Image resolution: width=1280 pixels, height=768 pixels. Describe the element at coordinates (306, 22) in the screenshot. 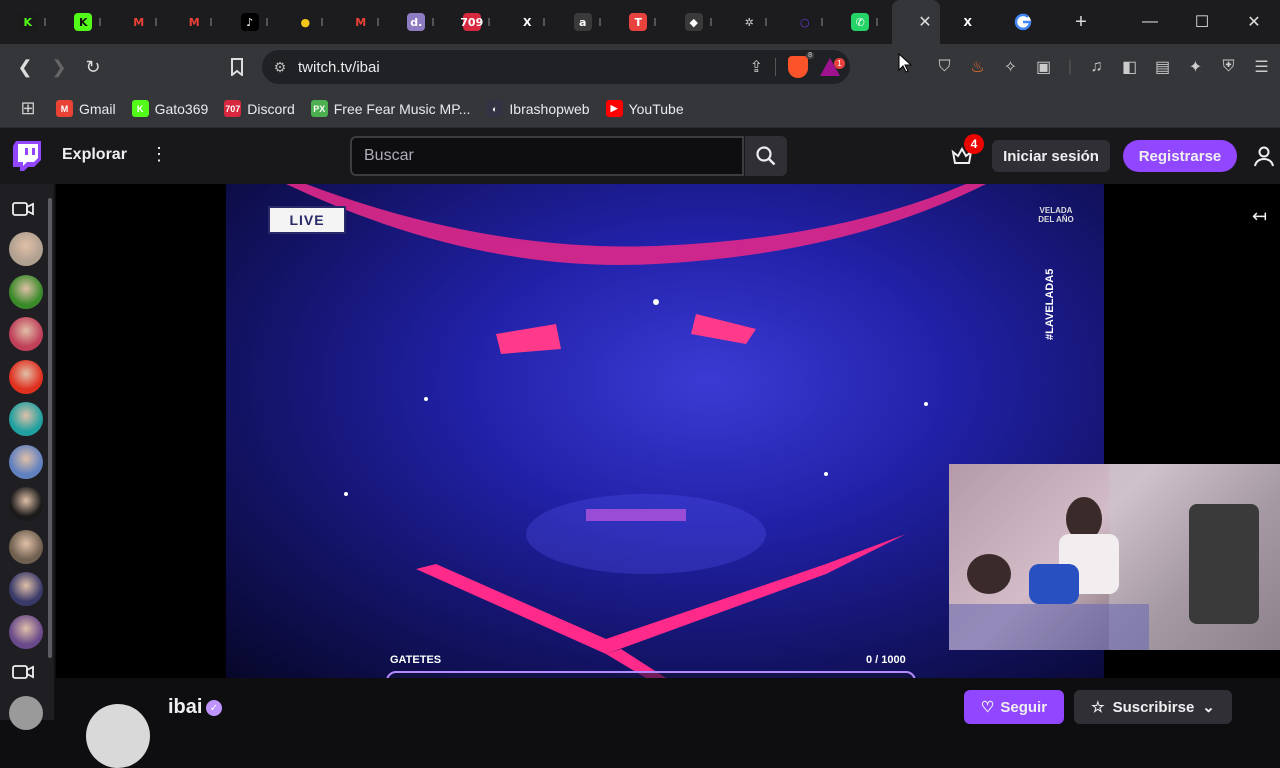

I see `browser-tab: ●` at that location.